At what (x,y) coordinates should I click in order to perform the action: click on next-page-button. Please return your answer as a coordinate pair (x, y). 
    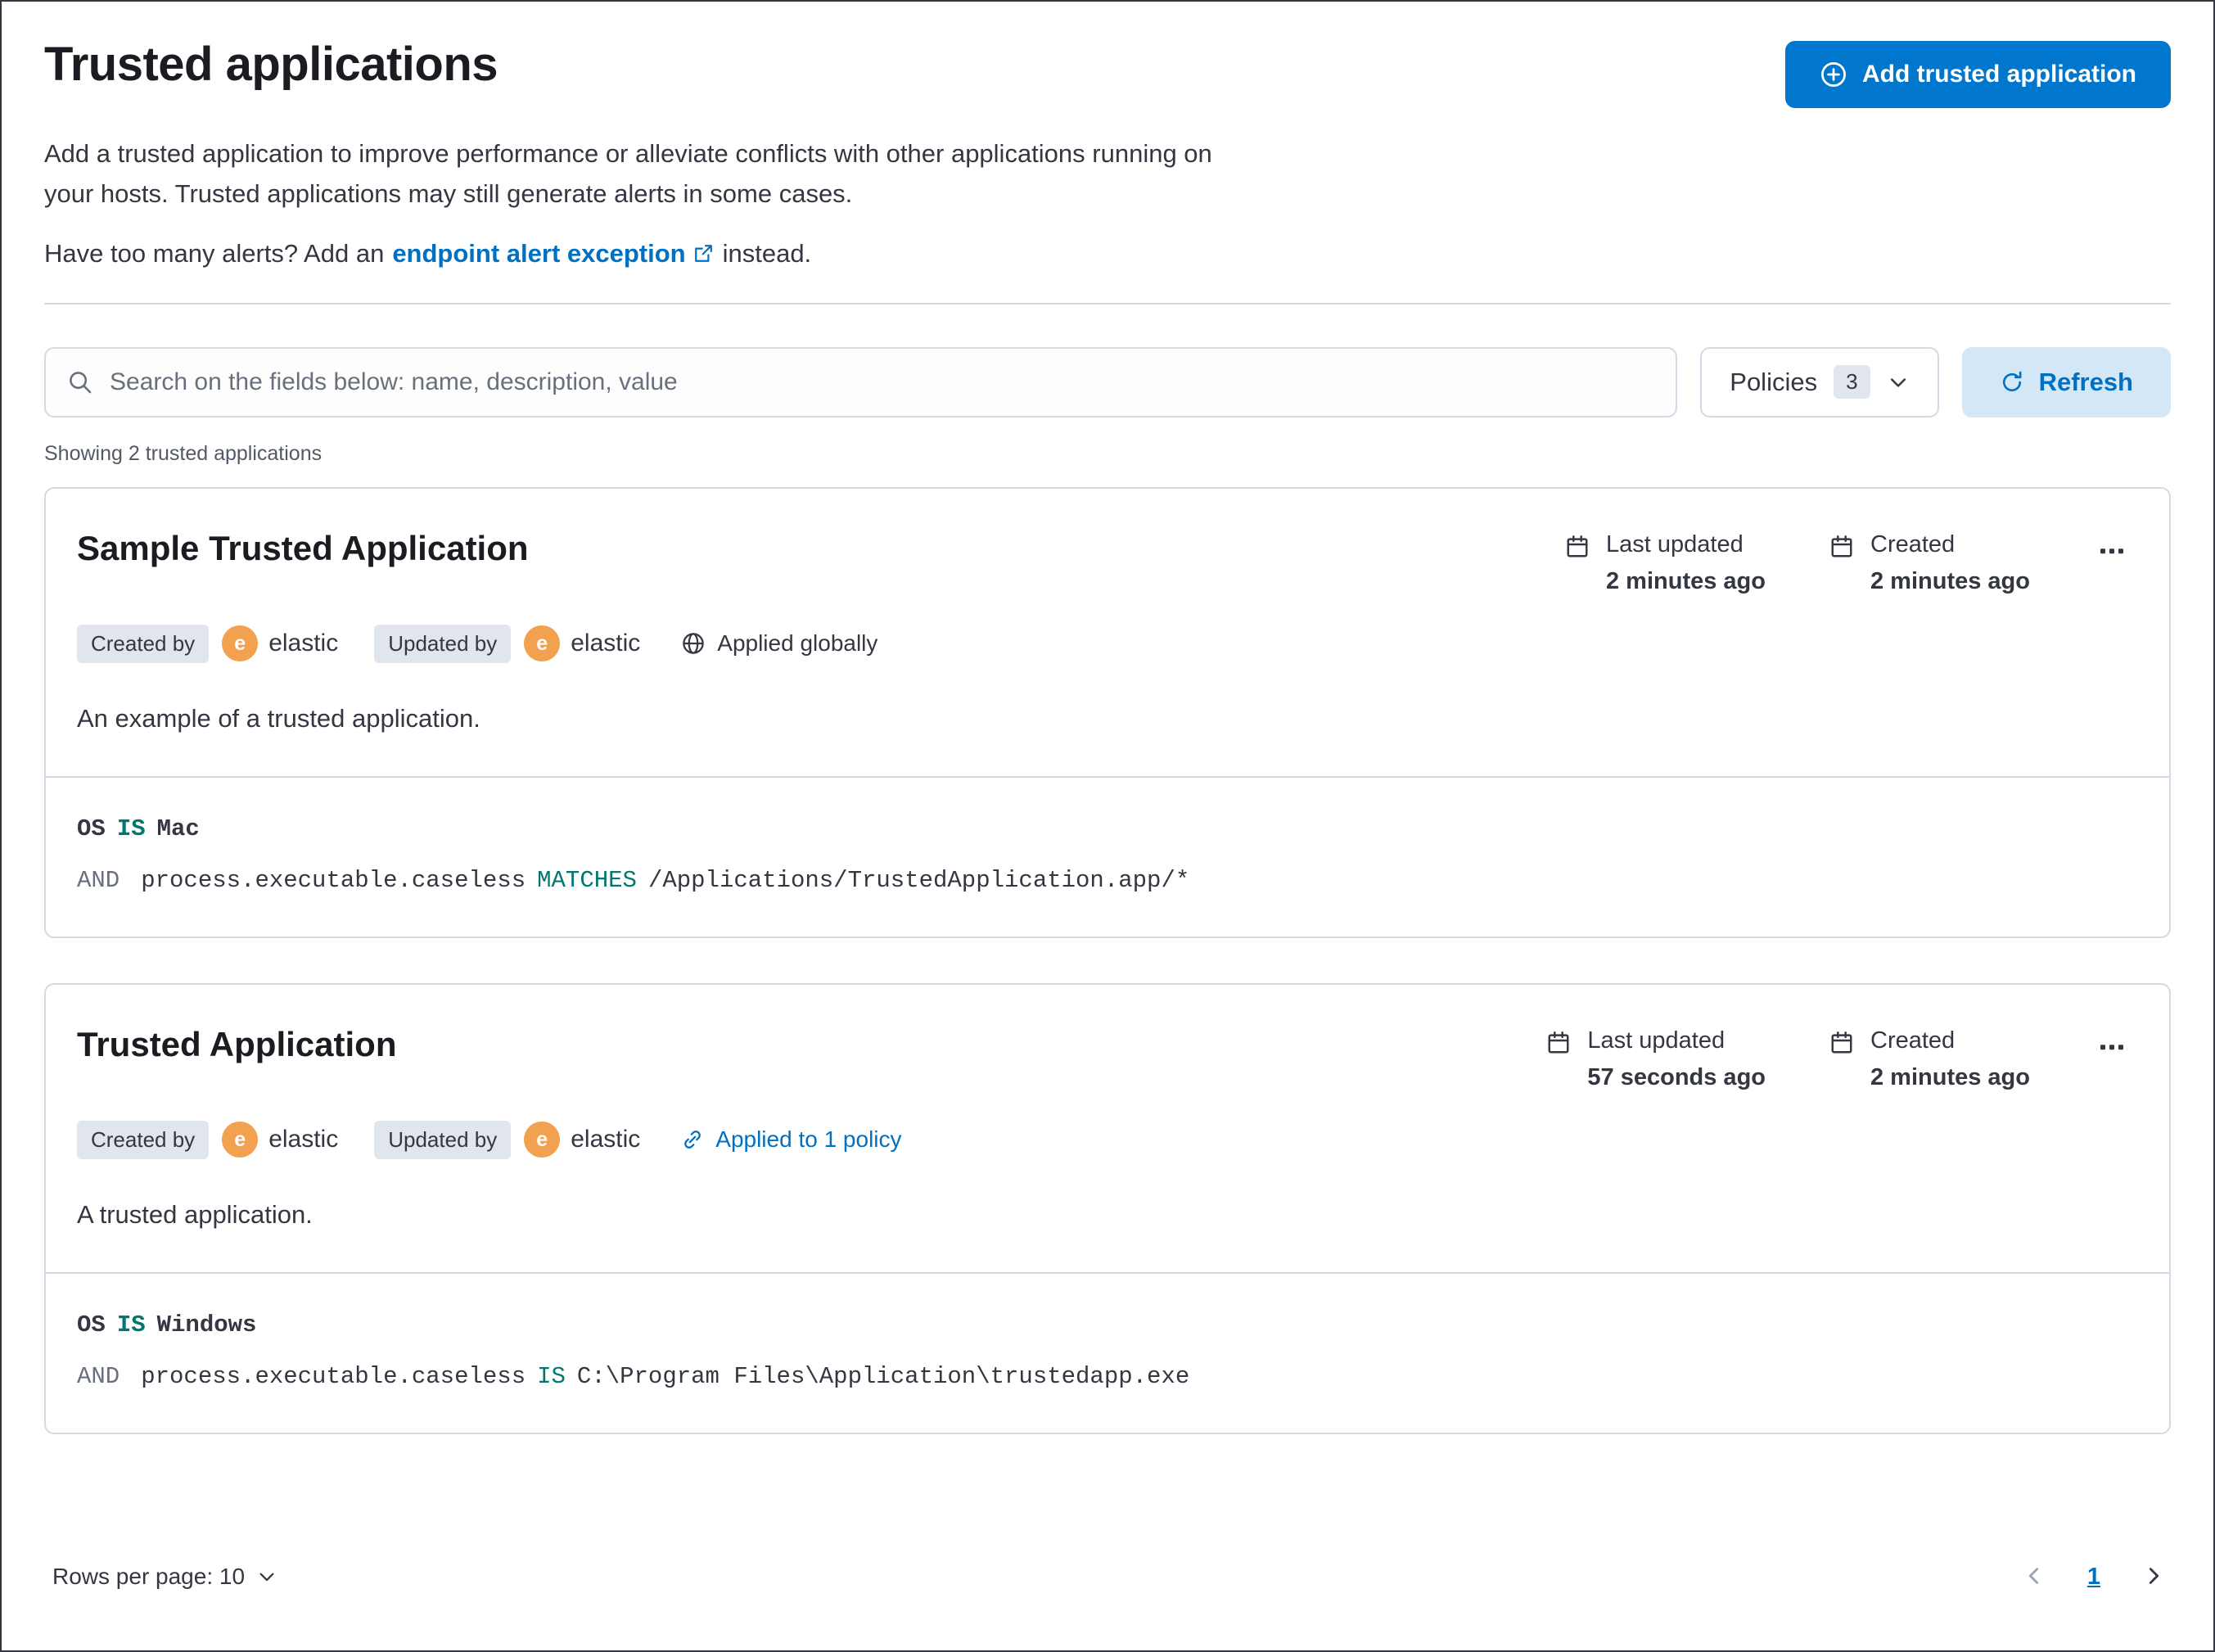
    Looking at the image, I should click on (2153, 1577).